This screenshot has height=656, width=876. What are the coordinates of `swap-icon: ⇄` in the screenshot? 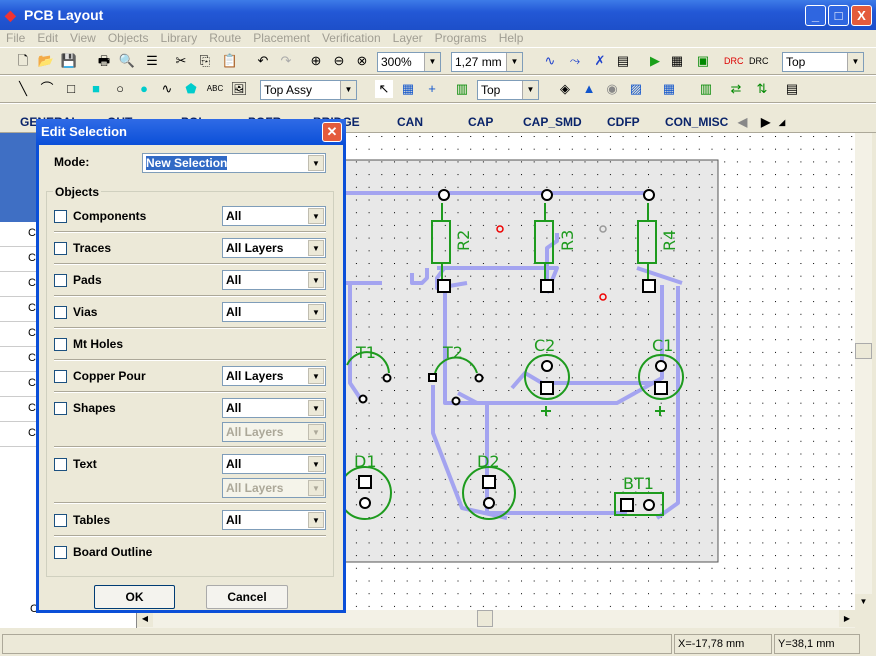 It's located at (736, 89).